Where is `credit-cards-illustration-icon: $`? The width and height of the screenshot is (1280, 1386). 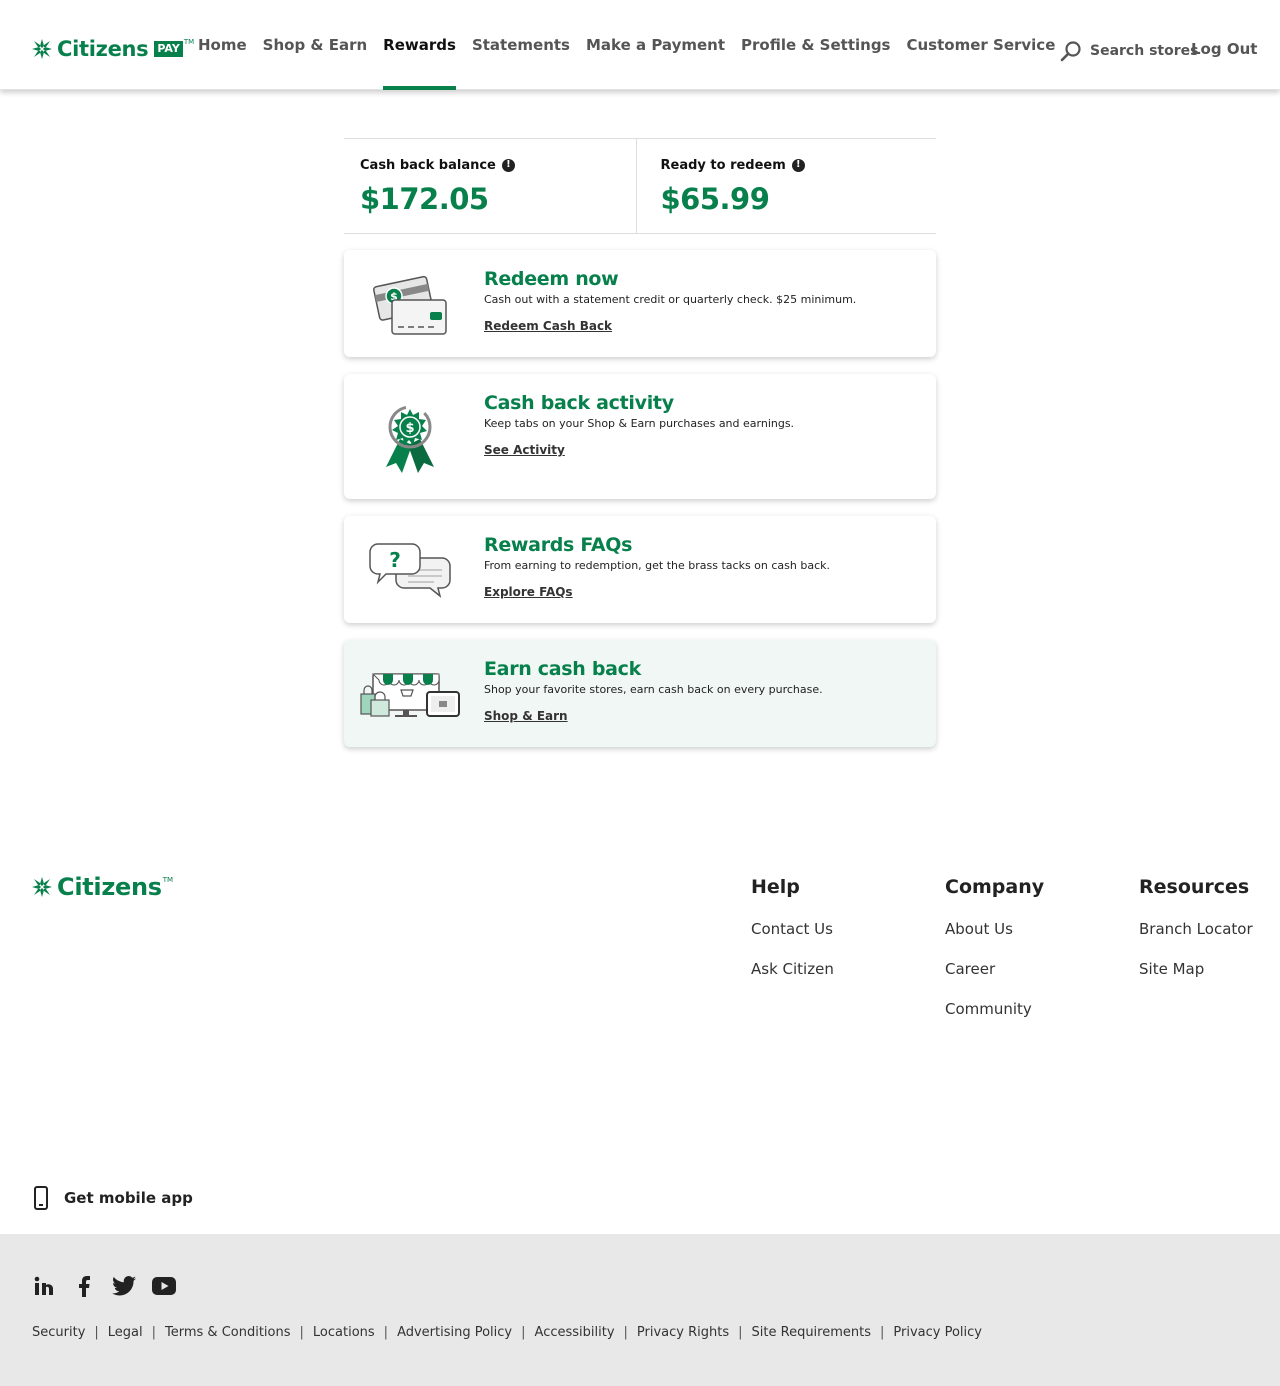
credit-cards-illustration-icon: $ is located at coordinates (410, 305).